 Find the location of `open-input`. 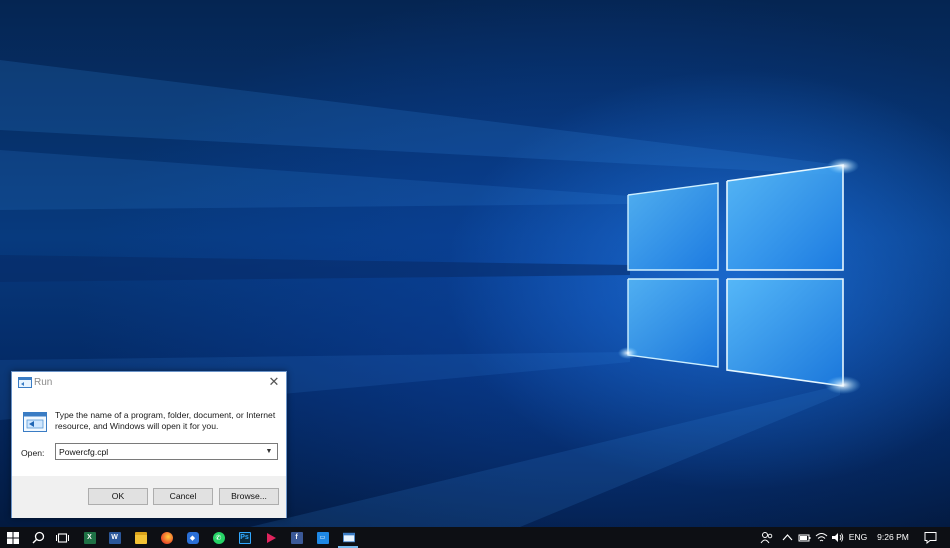

open-input is located at coordinates (158, 451).